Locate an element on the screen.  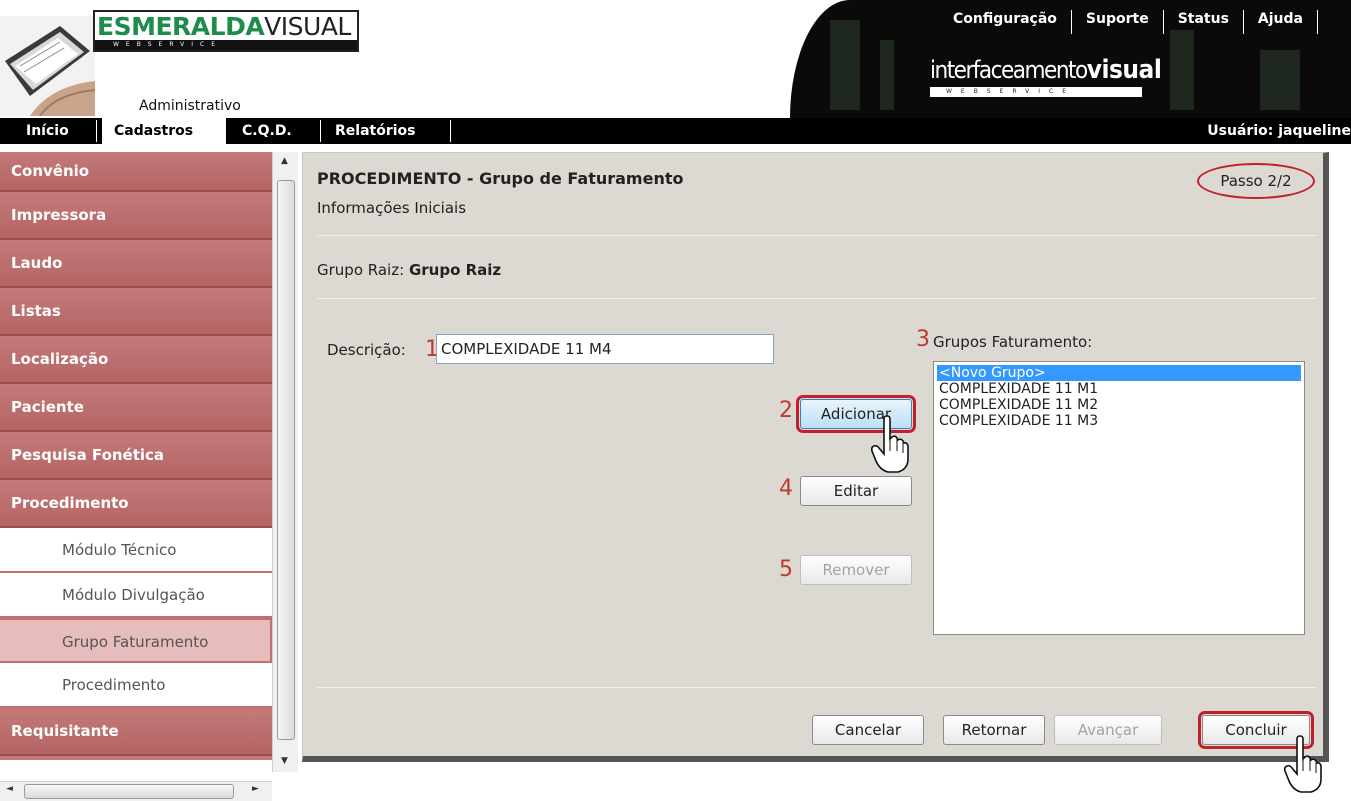
sidebar-item-requisitante: Requisitante is located at coordinates (136, 732).